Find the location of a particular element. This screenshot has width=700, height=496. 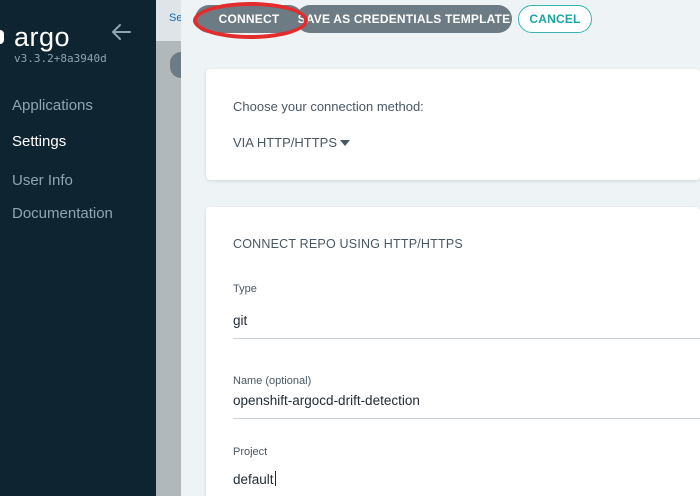

caret-down-icon is located at coordinates (345, 142).